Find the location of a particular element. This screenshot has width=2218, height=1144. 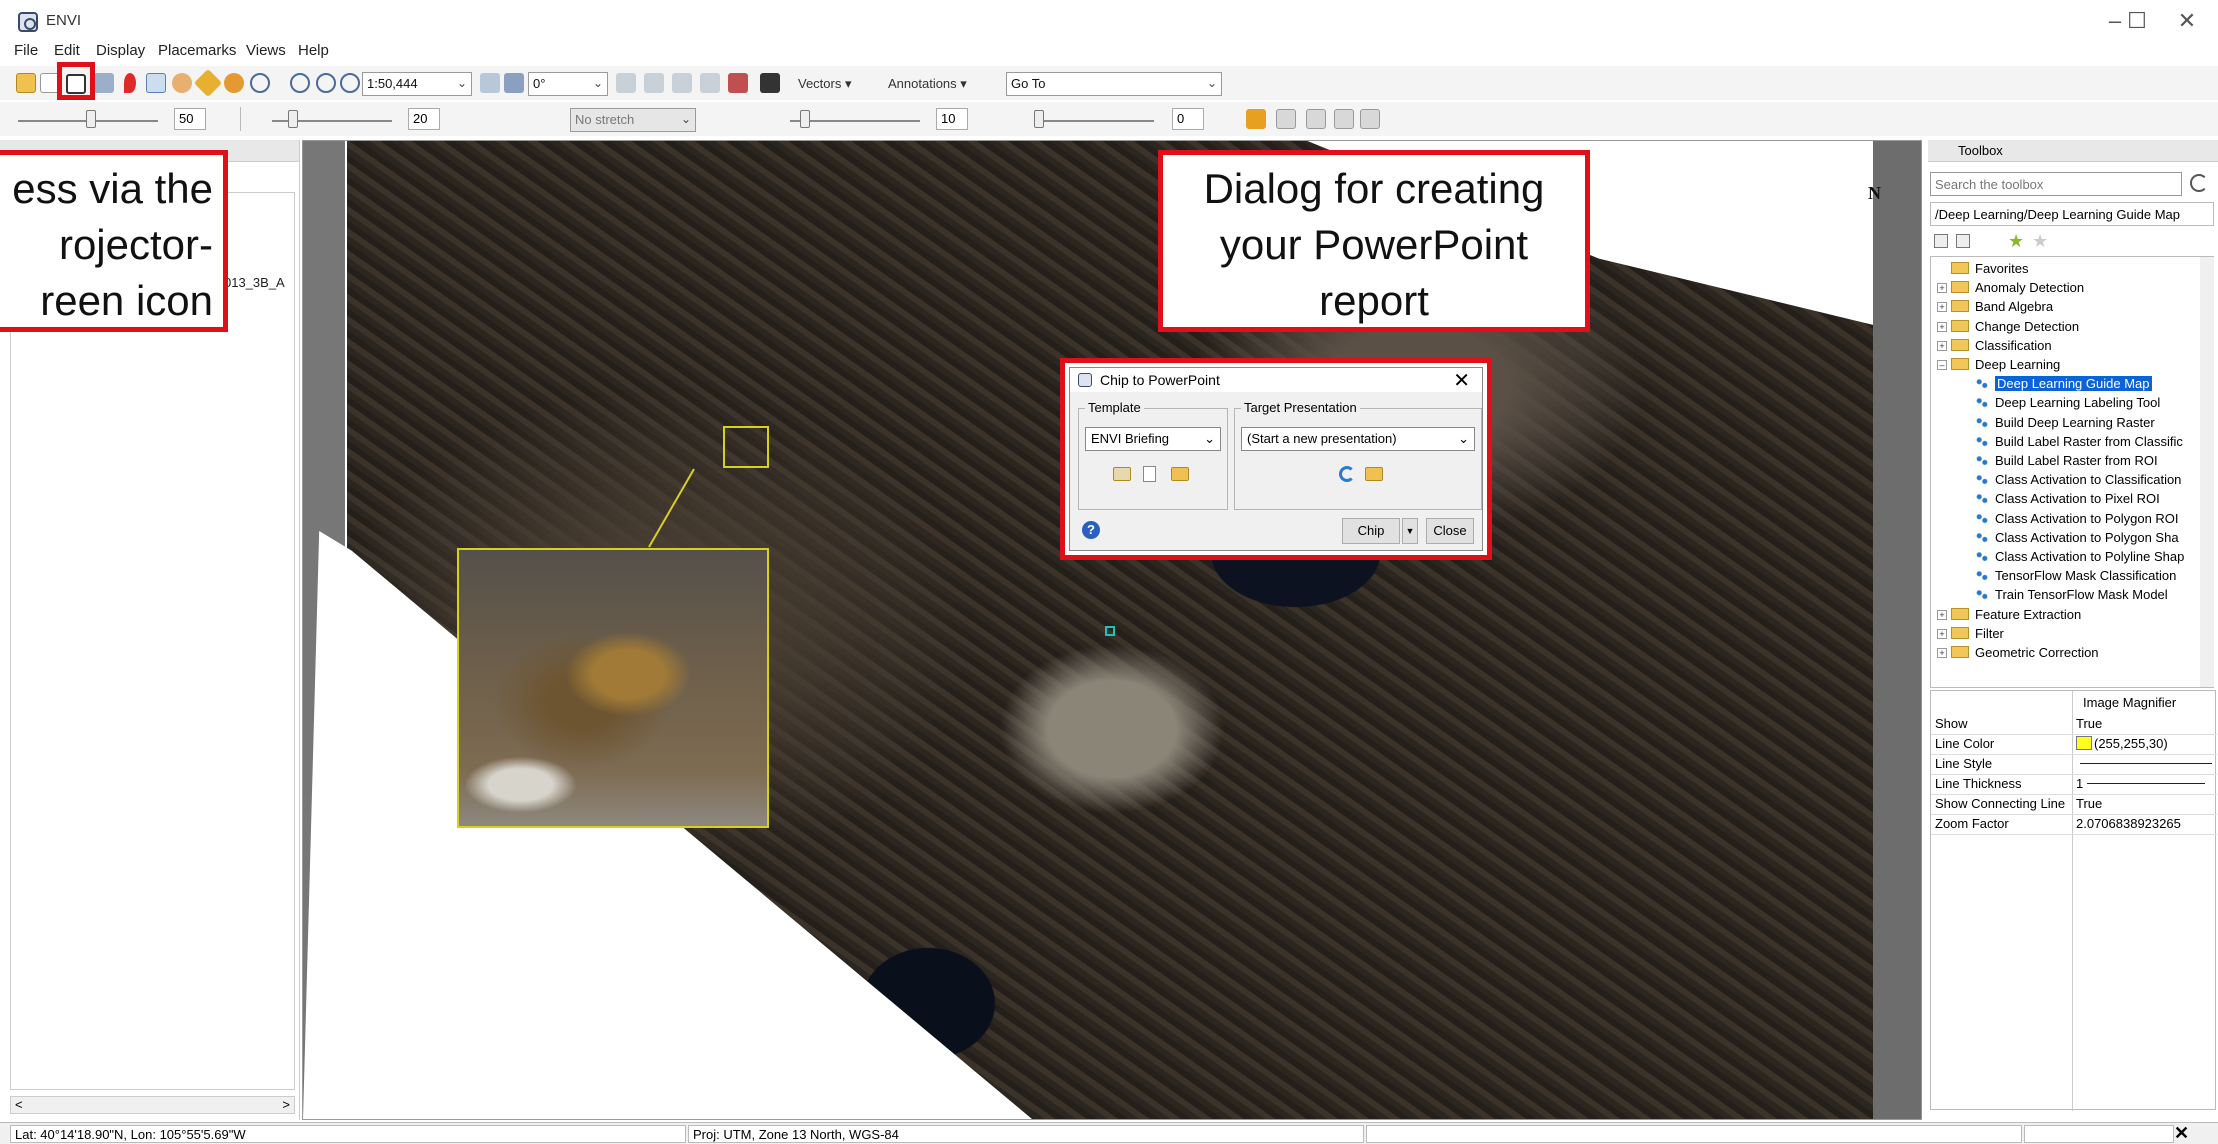

toolbox-tree-item: + Geometric Correction is located at coordinates (2018, 654).